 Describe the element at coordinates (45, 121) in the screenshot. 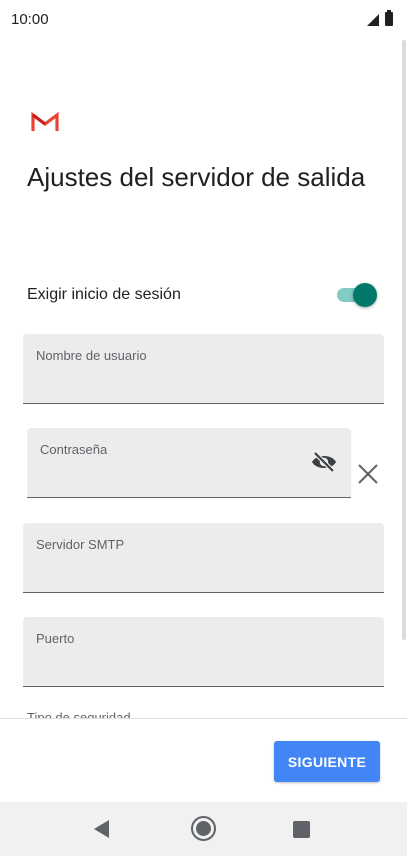

I see `gmail-logo-icon` at that location.